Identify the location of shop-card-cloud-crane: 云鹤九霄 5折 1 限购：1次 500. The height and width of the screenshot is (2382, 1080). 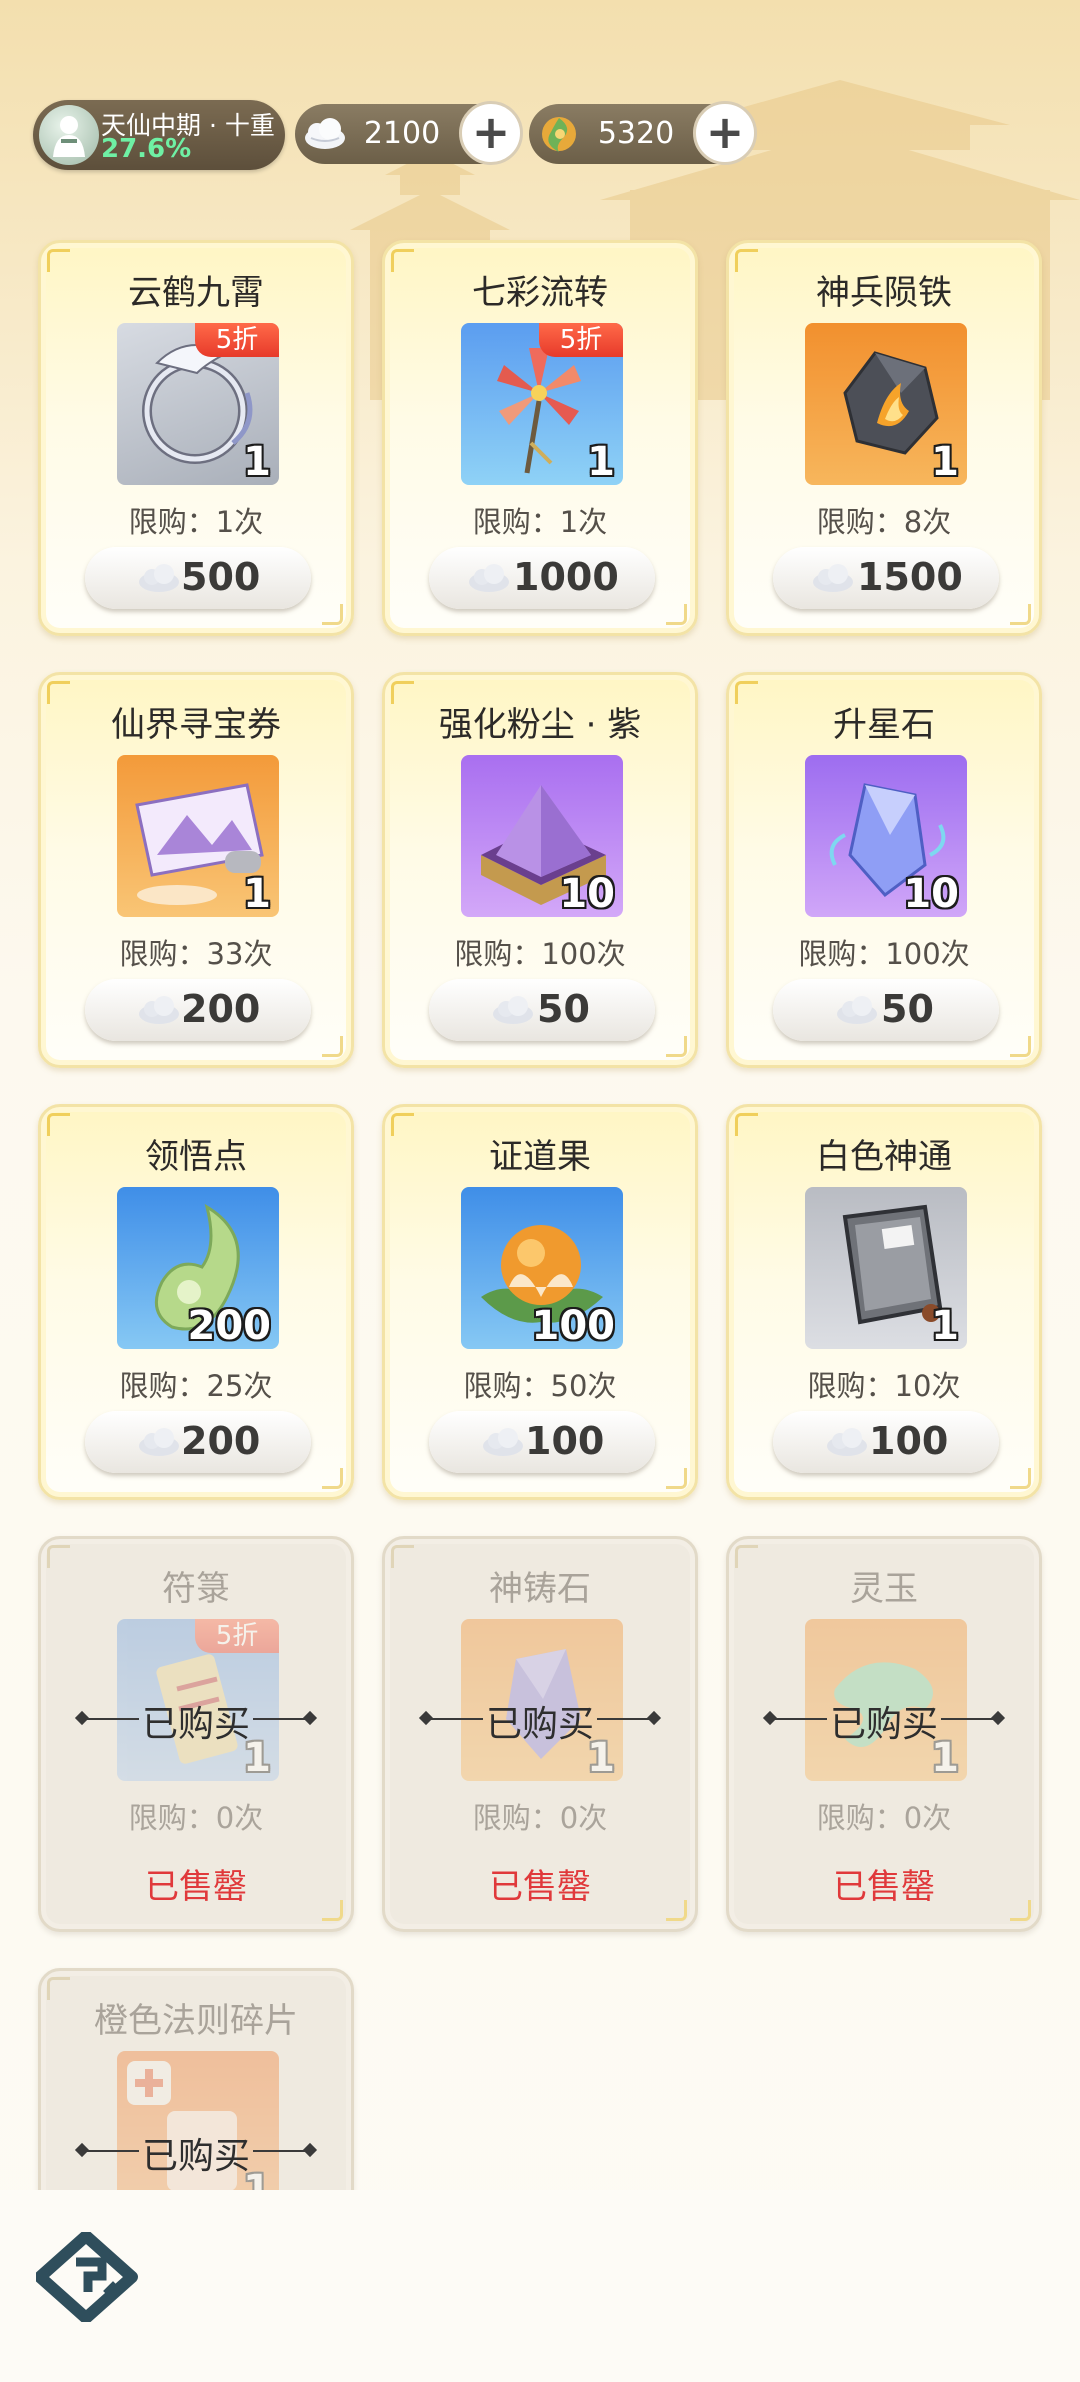
(196, 438).